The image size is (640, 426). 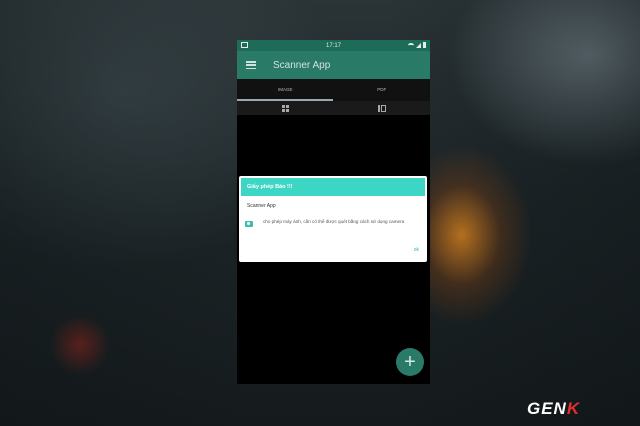 I want to click on tab-bar: IMAGE PDF, so click(x=333, y=90).